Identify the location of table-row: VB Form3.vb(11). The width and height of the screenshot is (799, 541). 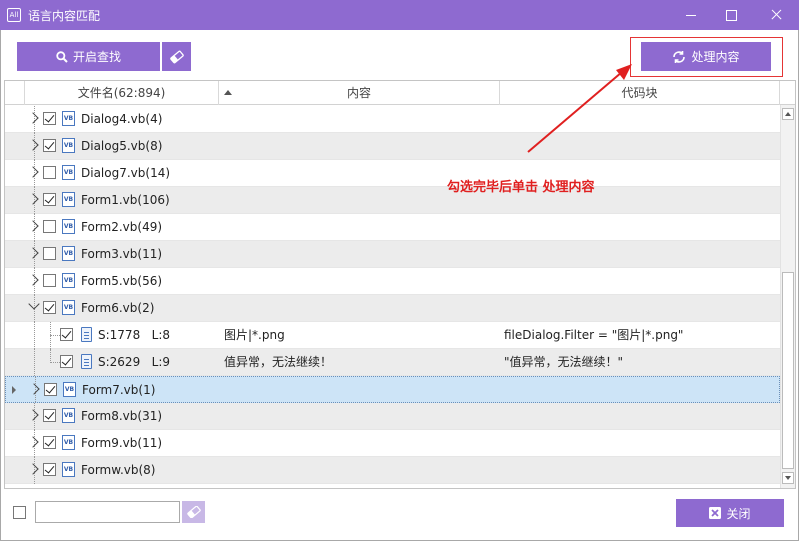
(392, 254).